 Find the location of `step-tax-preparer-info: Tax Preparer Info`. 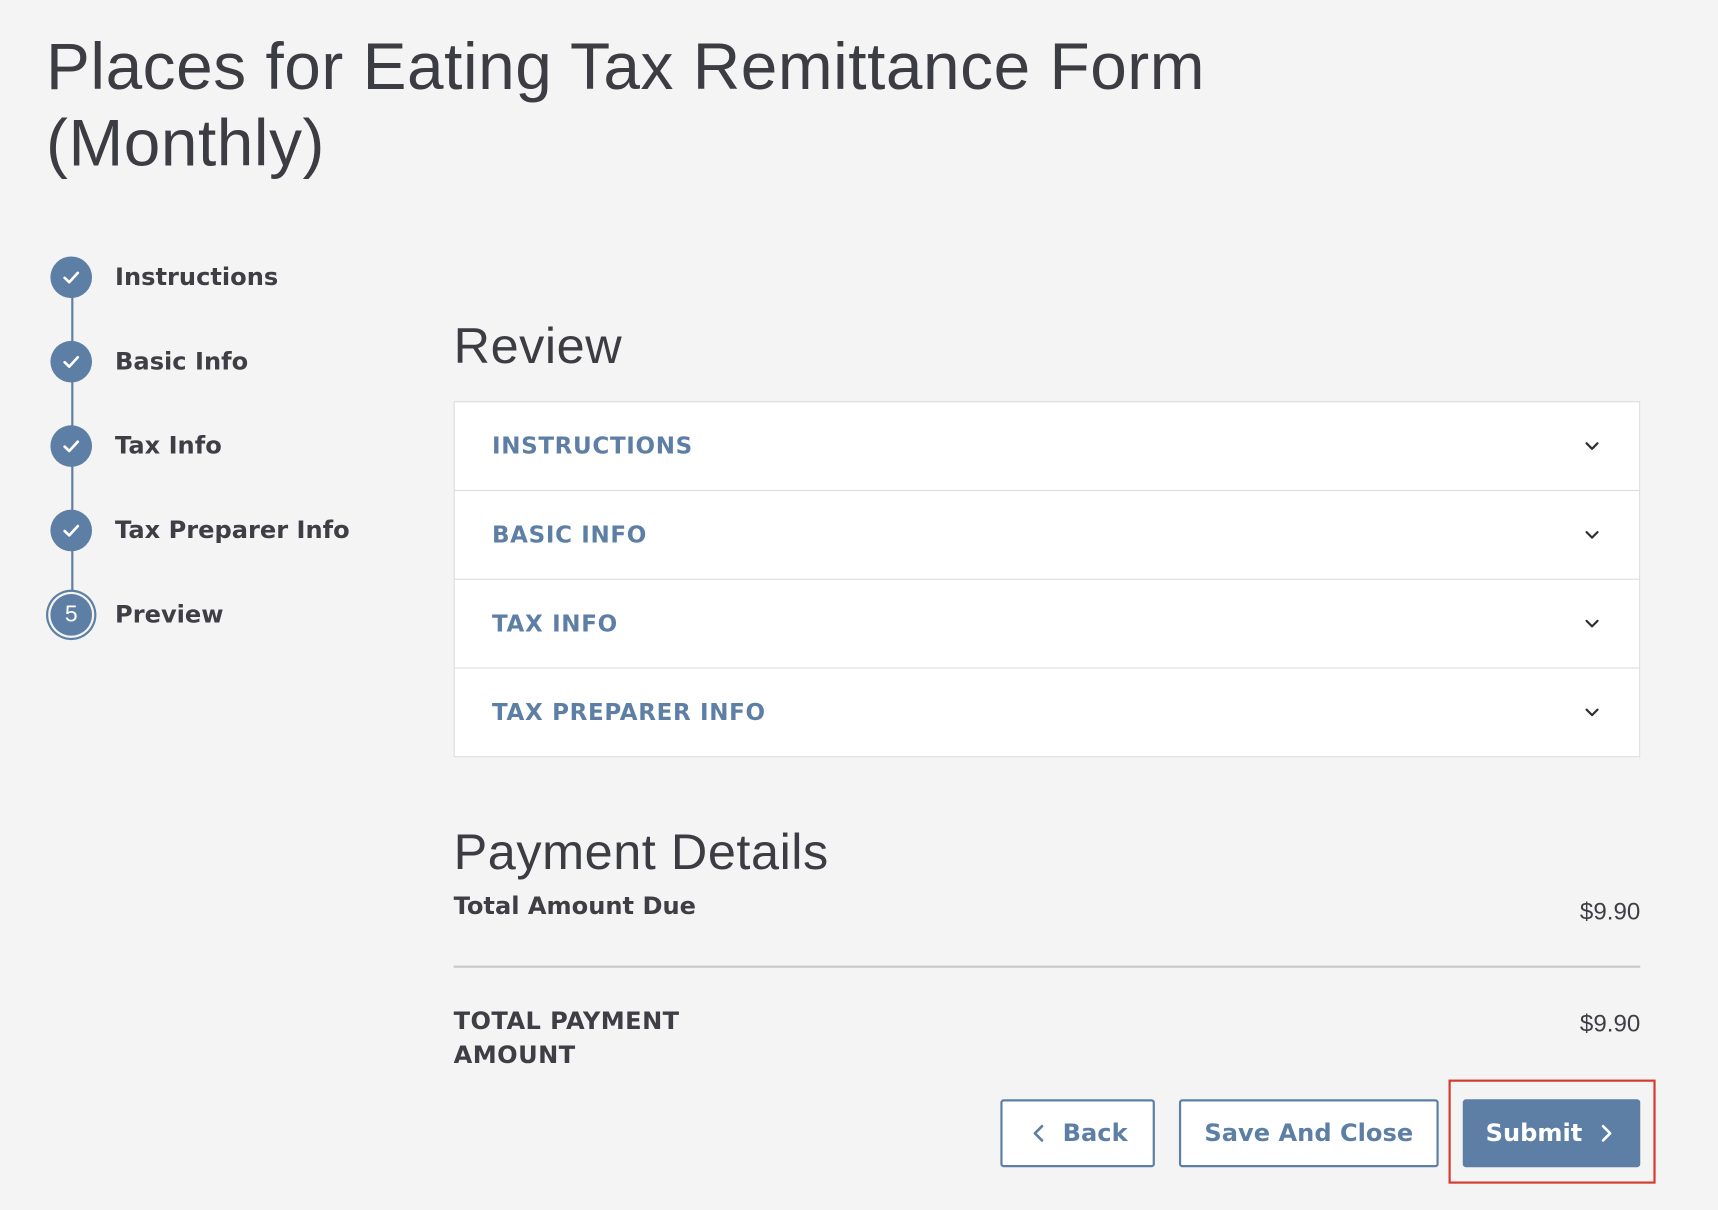

step-tax-preparer-info: Tax Preparer Info is located at coordinates (227, 530).